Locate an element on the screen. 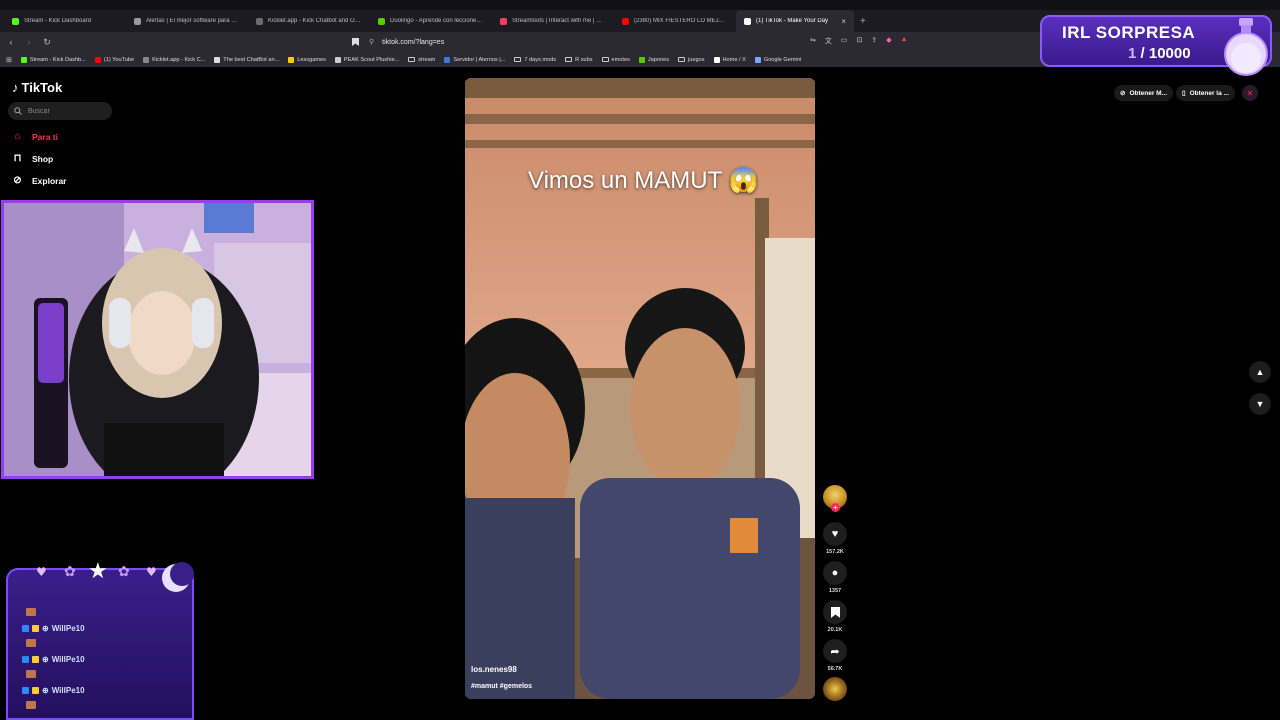 Image resolution: width=1280 pixels, height=720 pixels. streamer-webcam-image is located at coordinates (157, 339).